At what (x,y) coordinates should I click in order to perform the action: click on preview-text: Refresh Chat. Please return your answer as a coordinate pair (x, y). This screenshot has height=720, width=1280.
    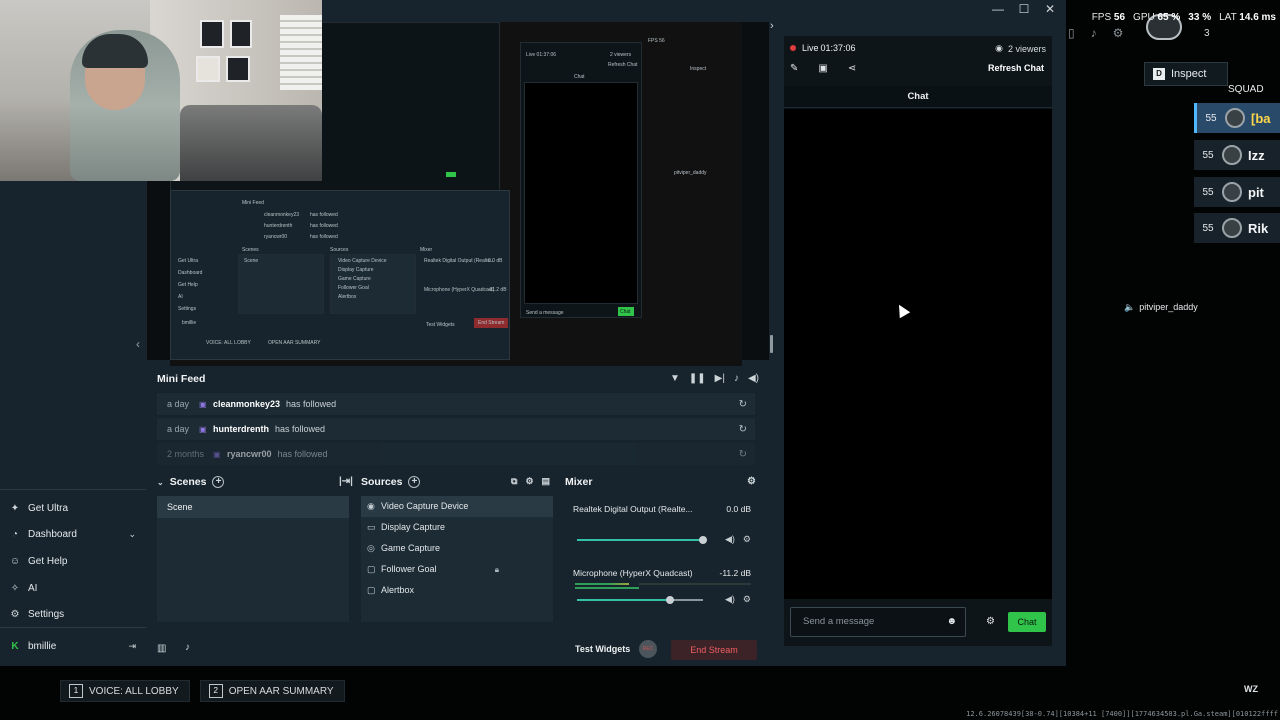
    Looking at the image, I should click on (623, 65).